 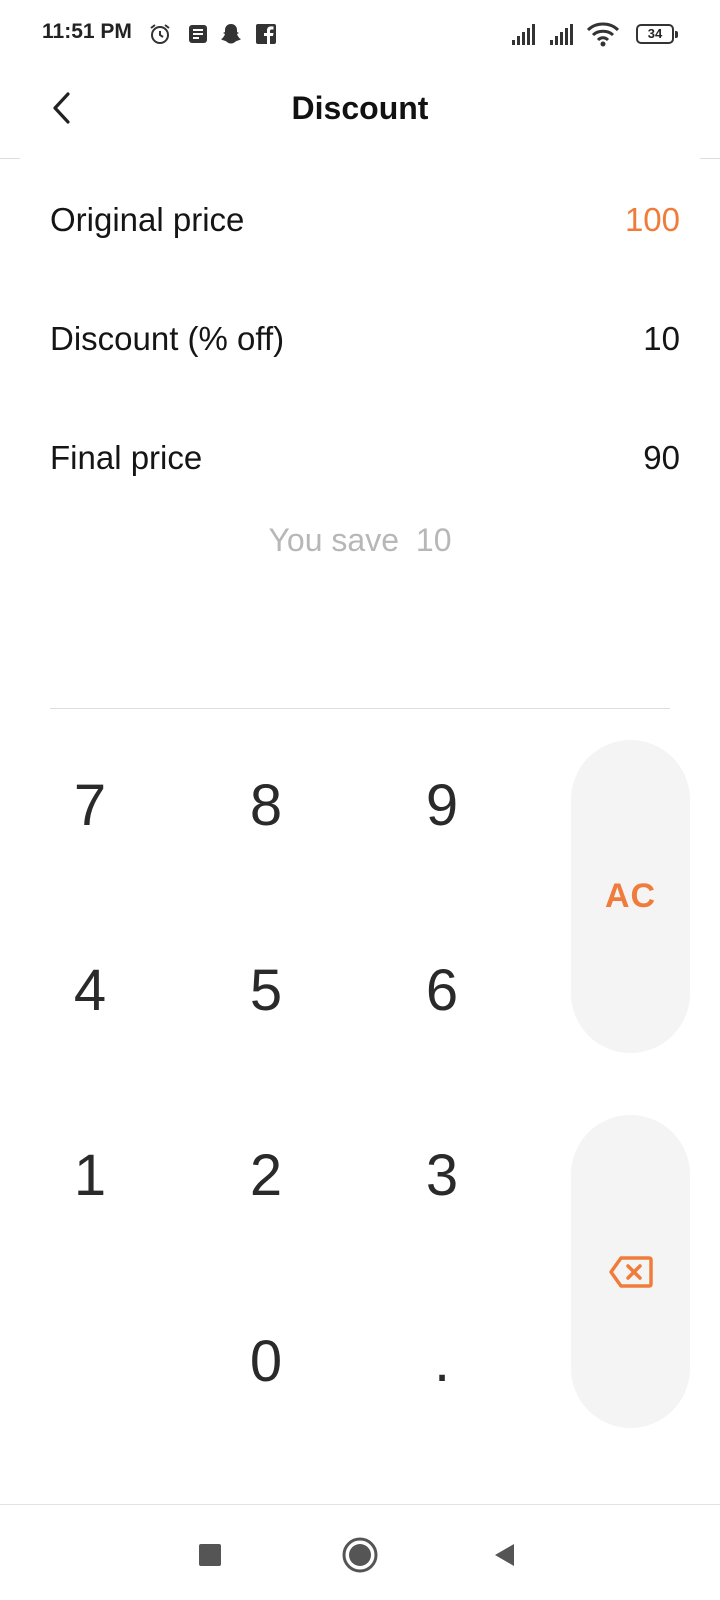 I want to click on clear-button: AC, so click(x=630, y=896).